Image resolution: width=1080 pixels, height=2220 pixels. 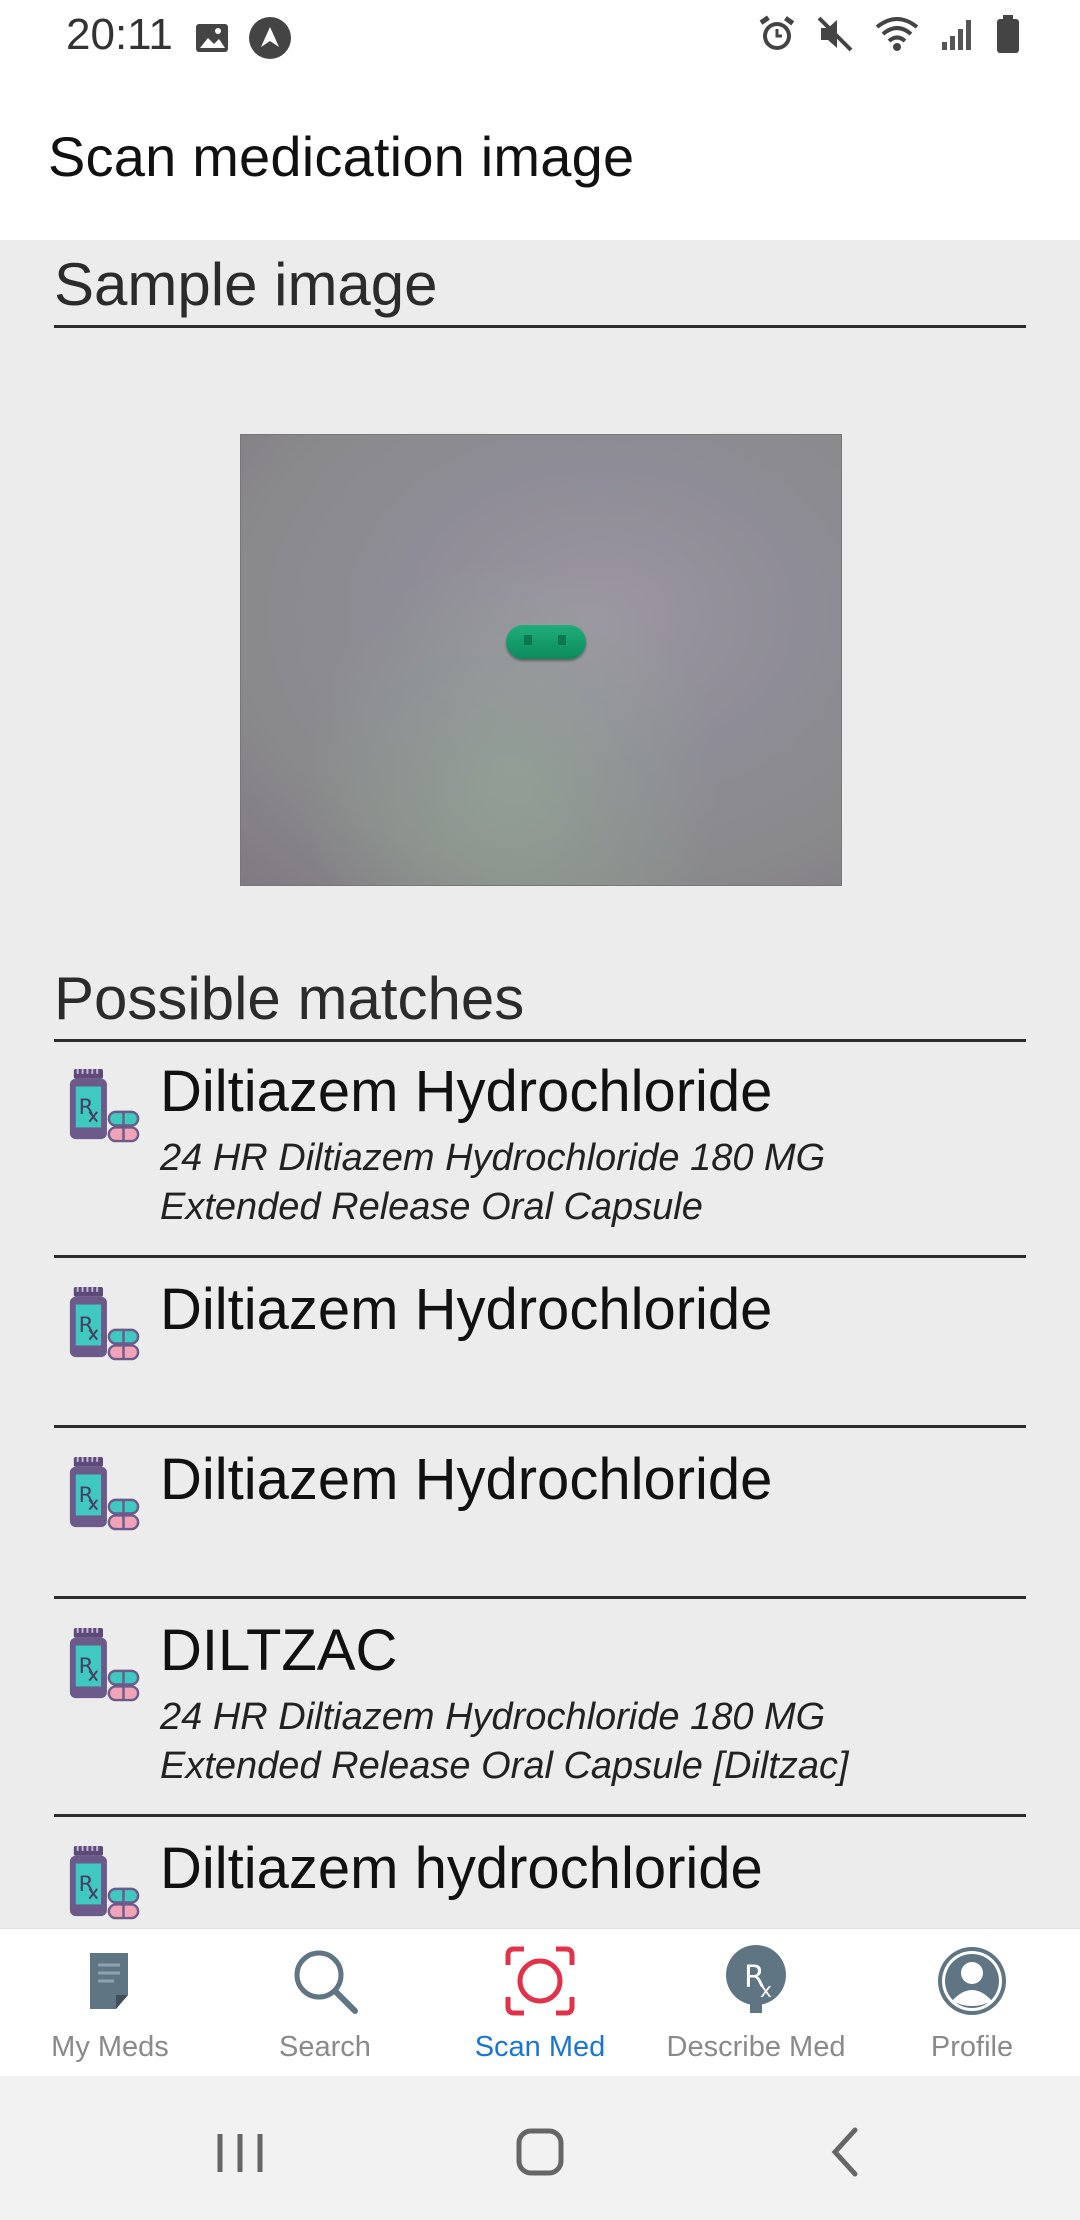 I want to click on wifi-icon, so click(x=897, y=34).